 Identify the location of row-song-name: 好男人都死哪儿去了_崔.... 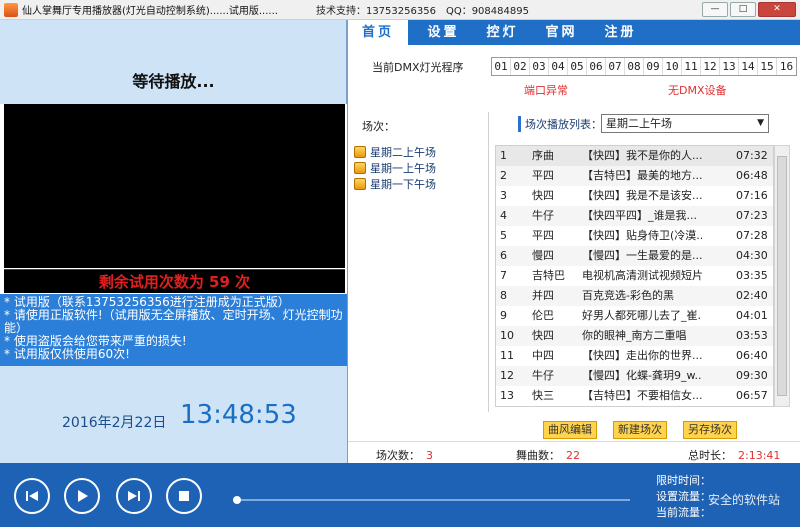
(642, 315).